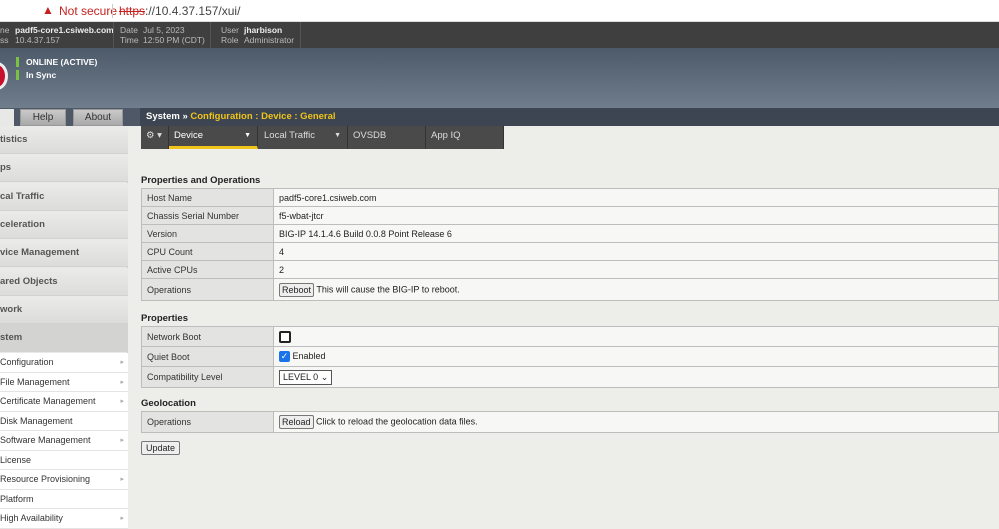 This screenshot has height=529, width=999. Describe the element at coordinates (207, 233) in the screenshot. I see `row-label: Version` at that location.